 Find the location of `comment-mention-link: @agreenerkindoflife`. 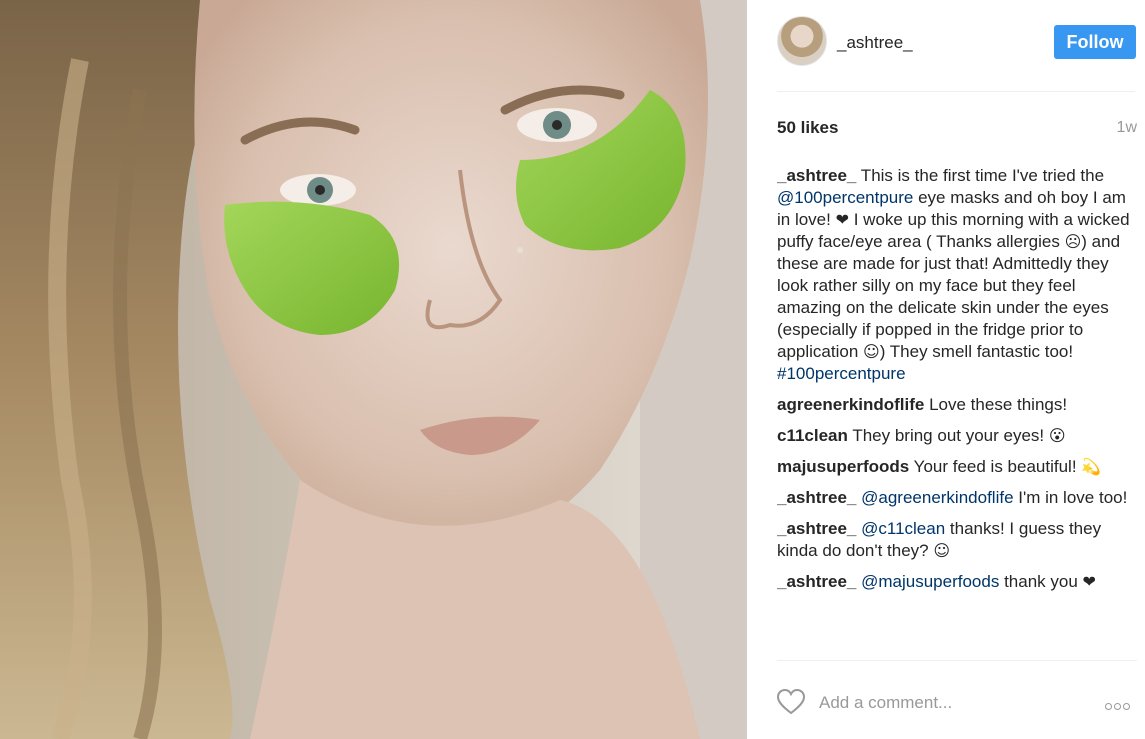

comment-mention-link: @agreenerkindoflife is located at coordinates (937, 497).